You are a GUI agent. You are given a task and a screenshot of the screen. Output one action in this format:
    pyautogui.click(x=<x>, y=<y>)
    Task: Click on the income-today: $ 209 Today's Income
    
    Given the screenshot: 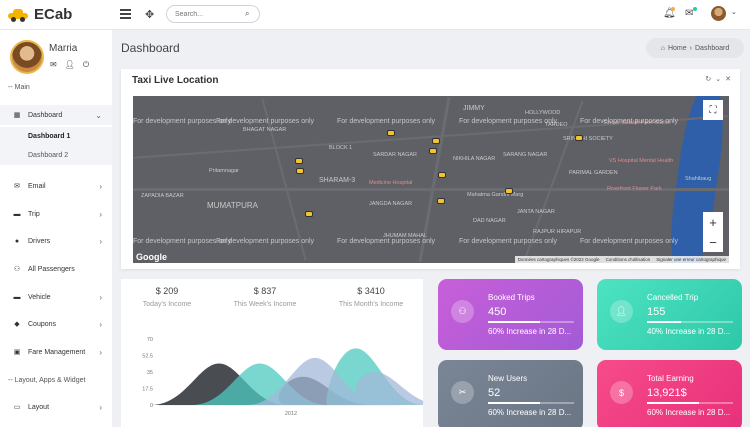 What is the action you would take?
    pyautogui.click(x=167, y=297)
    